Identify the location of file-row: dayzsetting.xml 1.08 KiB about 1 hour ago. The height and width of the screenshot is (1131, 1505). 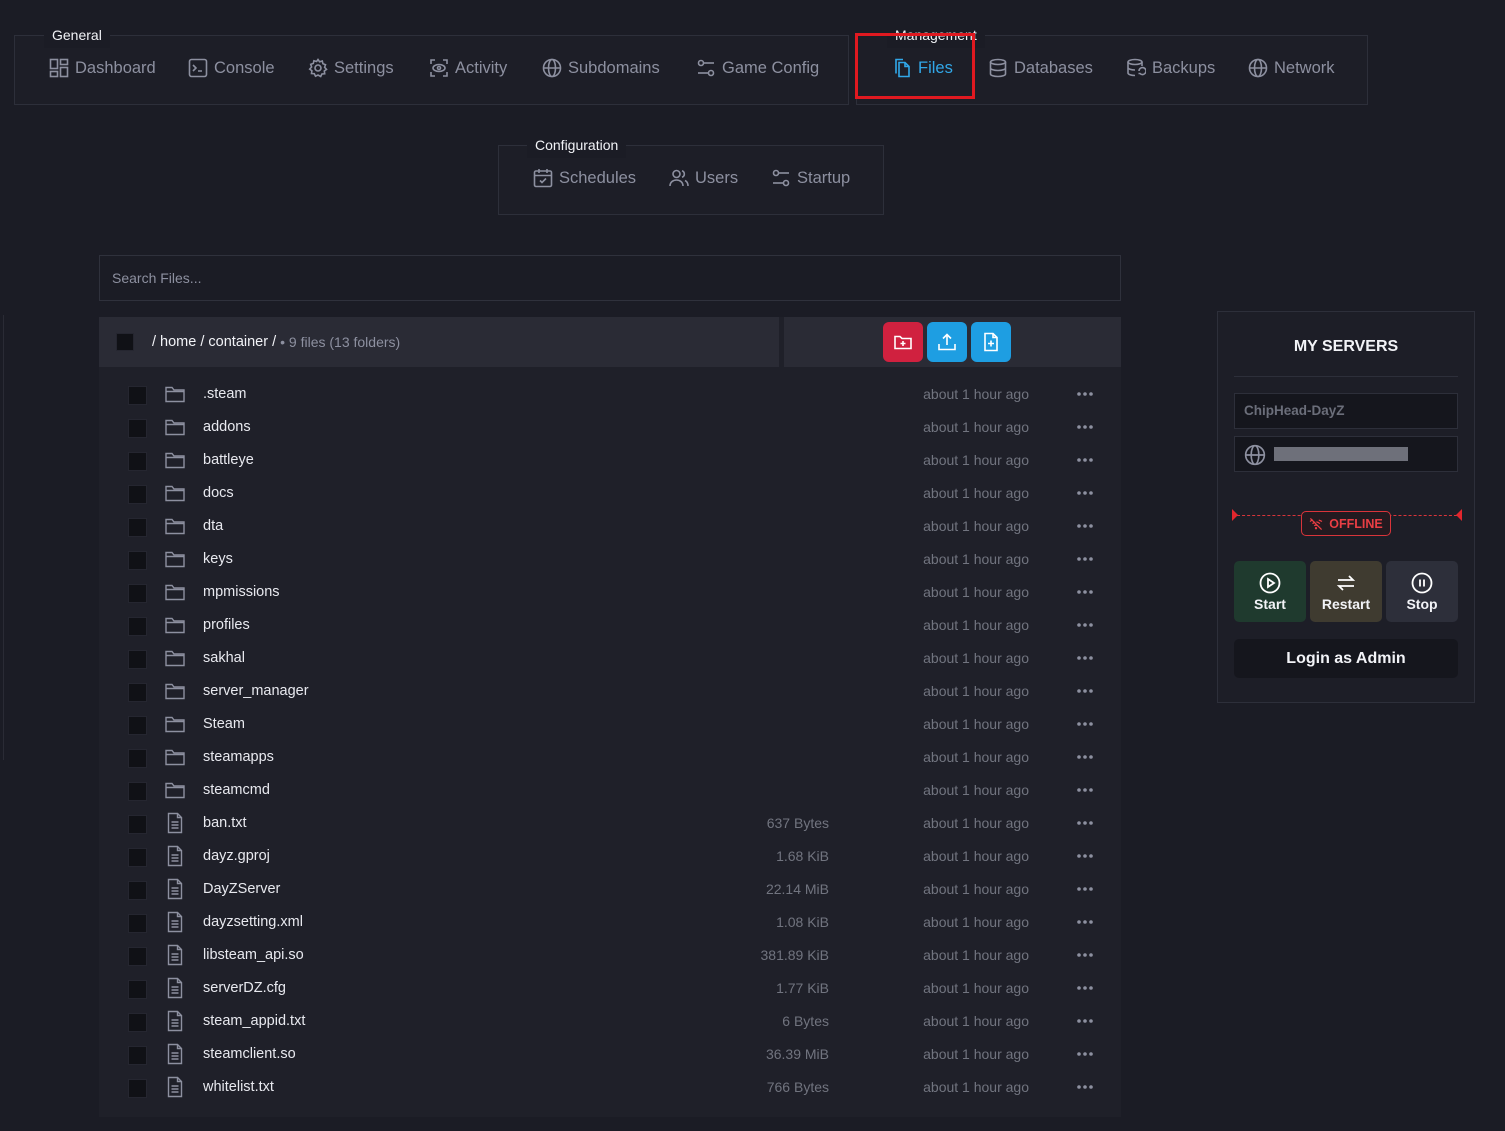
(610, 922).